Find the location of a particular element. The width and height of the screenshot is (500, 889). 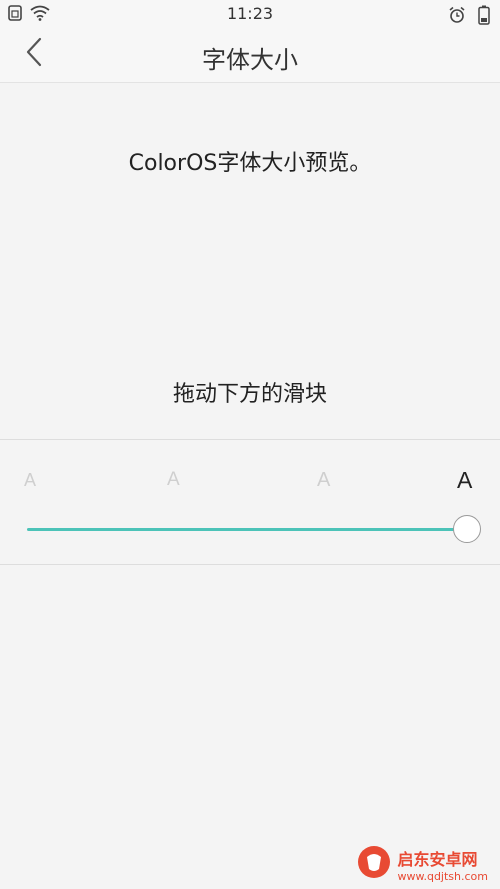

font-size-label-small: A is located at coordinates (30, 480).